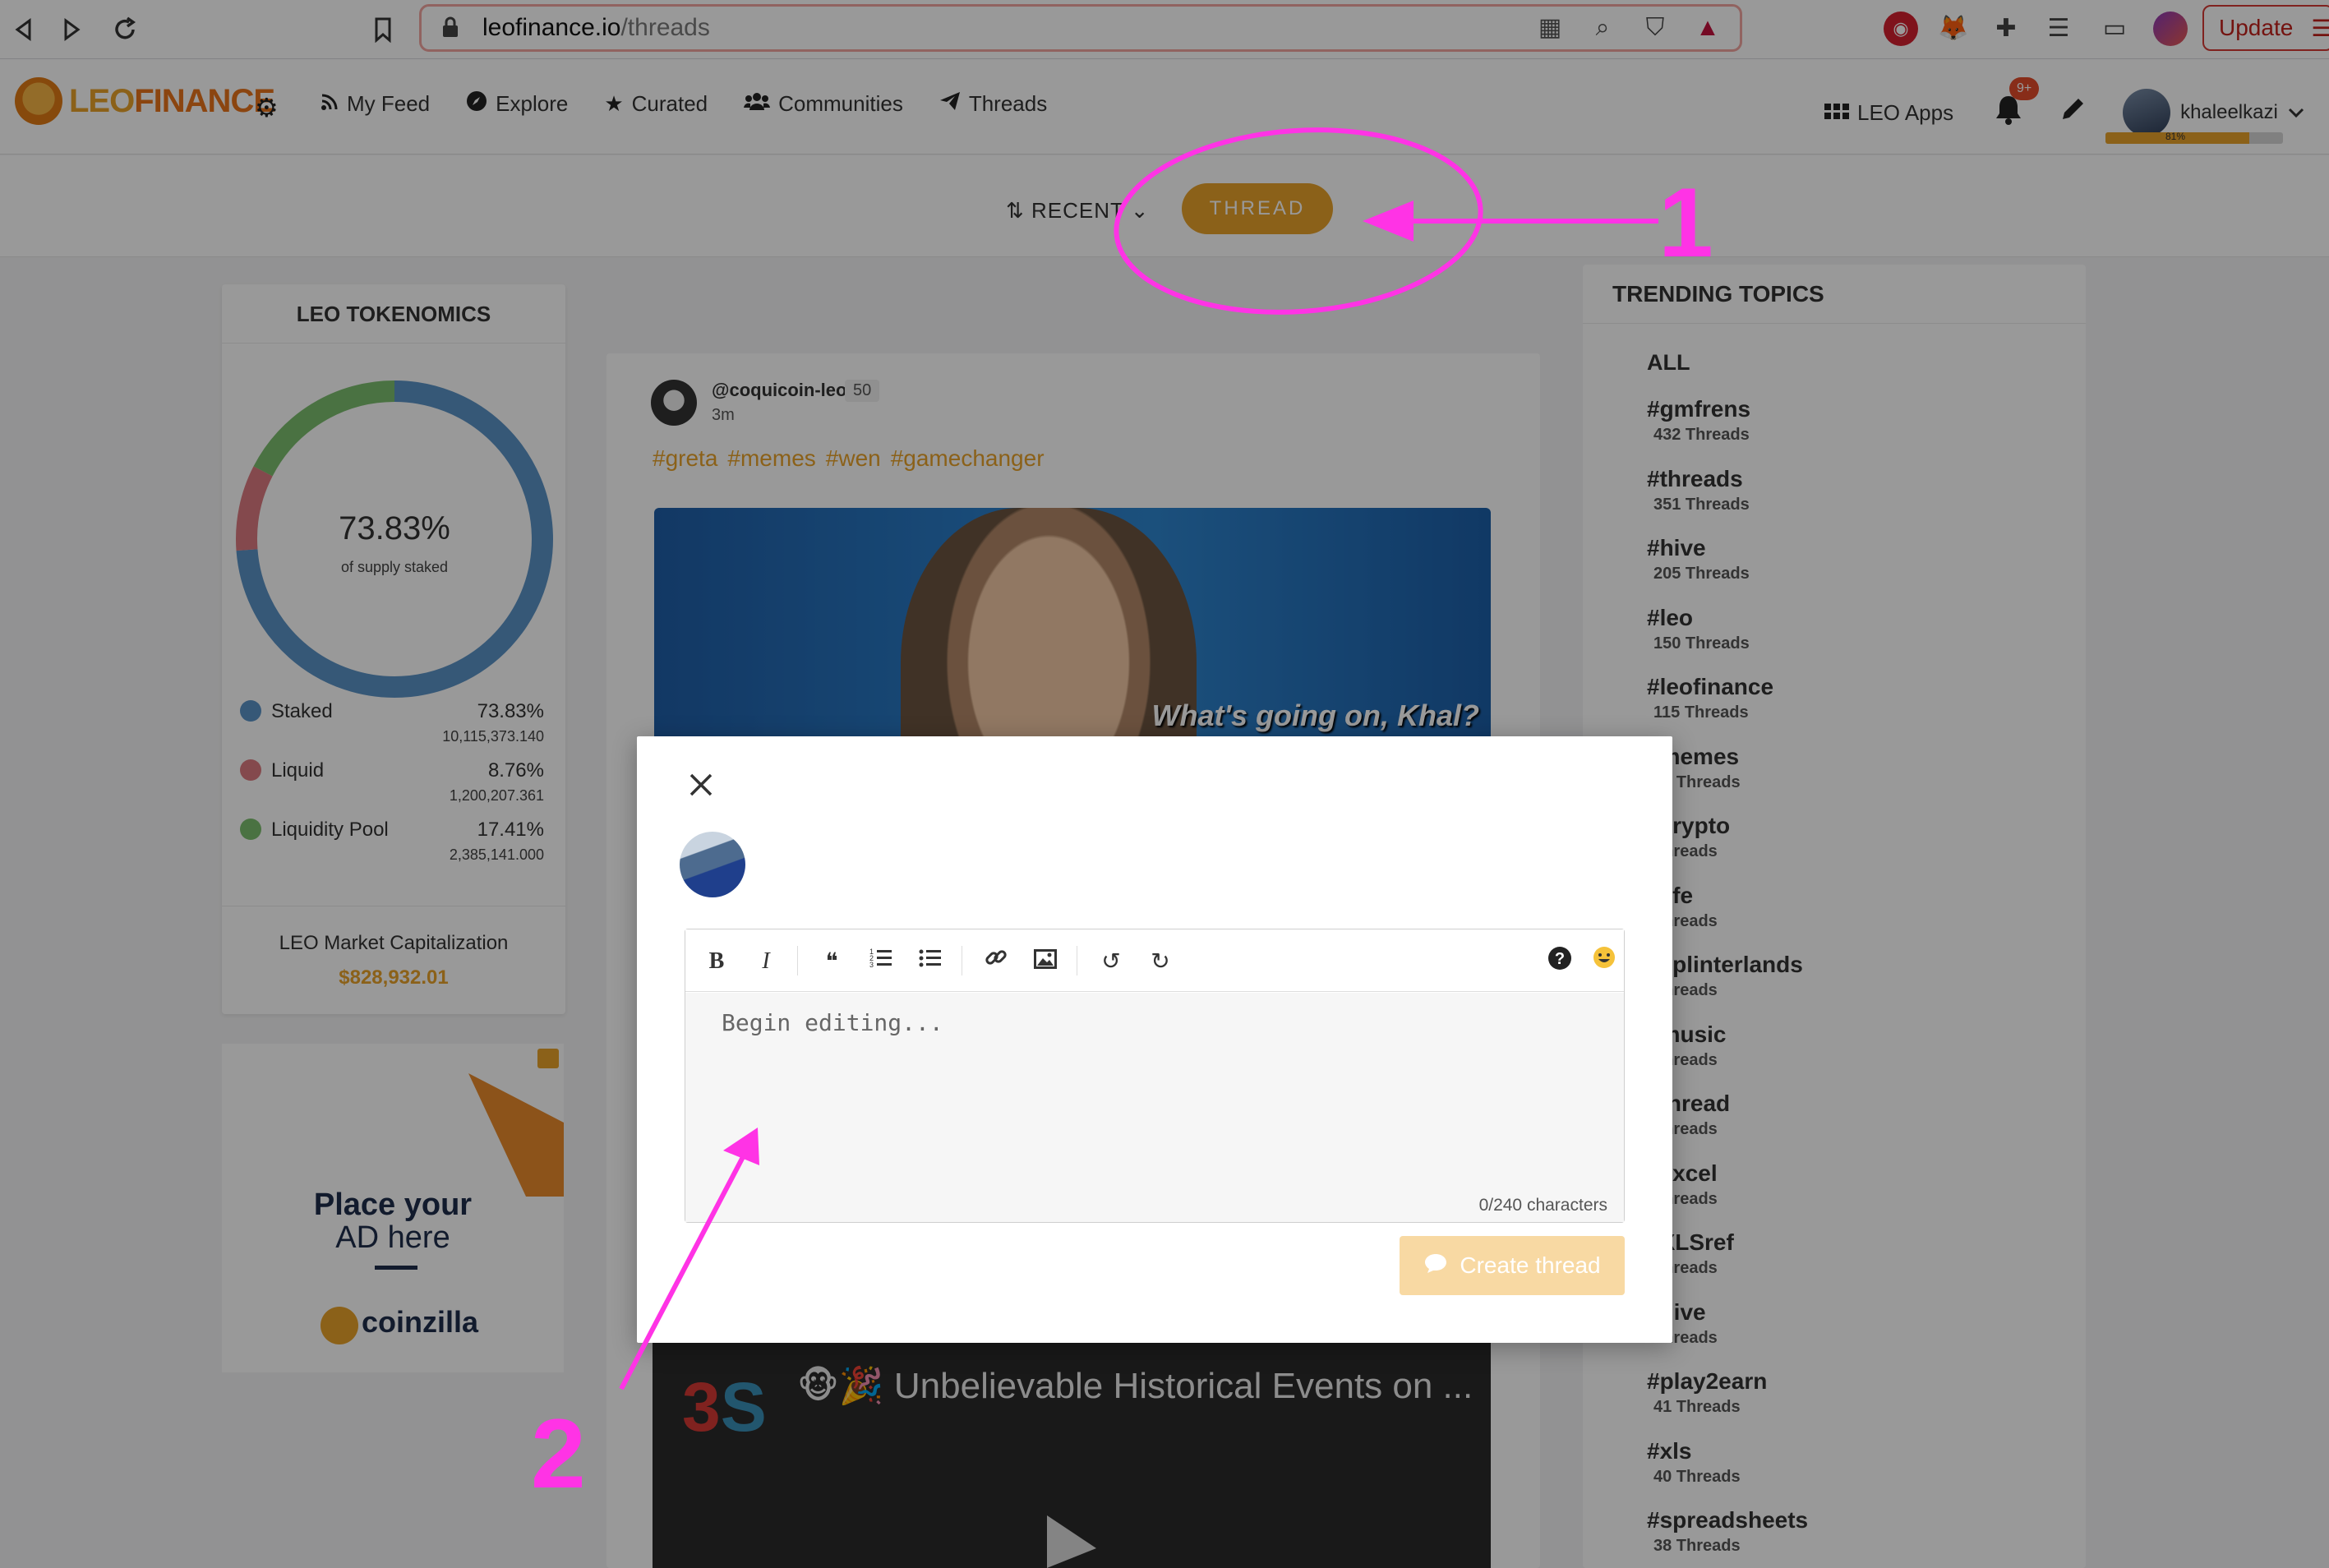 This screenshot has height=1568, width=2329. What do you see at coordinates (1154, 1107) in the screenshot?
I see `thread-text-input: Begin editing... 0/240 characters` at bounding box center [1154, 1107].